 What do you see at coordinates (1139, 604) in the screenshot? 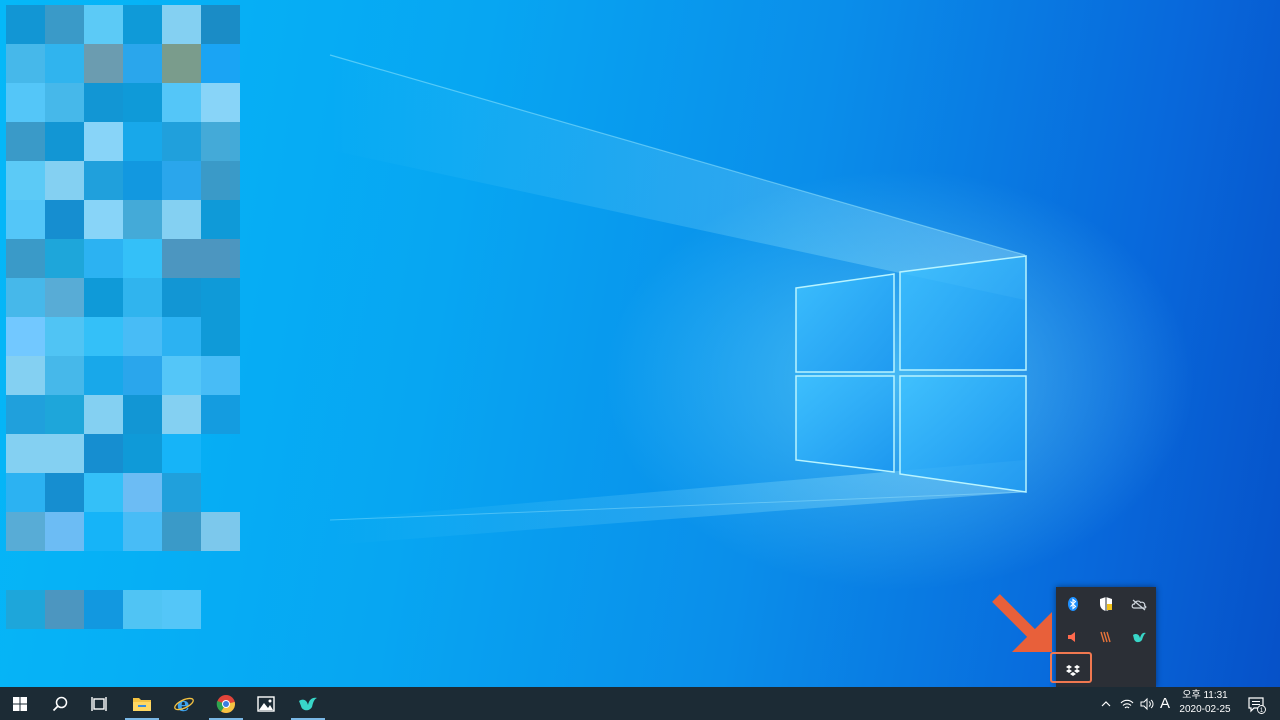
I see `onedrive-cloud-icon` at bounding box center [1139, 604].